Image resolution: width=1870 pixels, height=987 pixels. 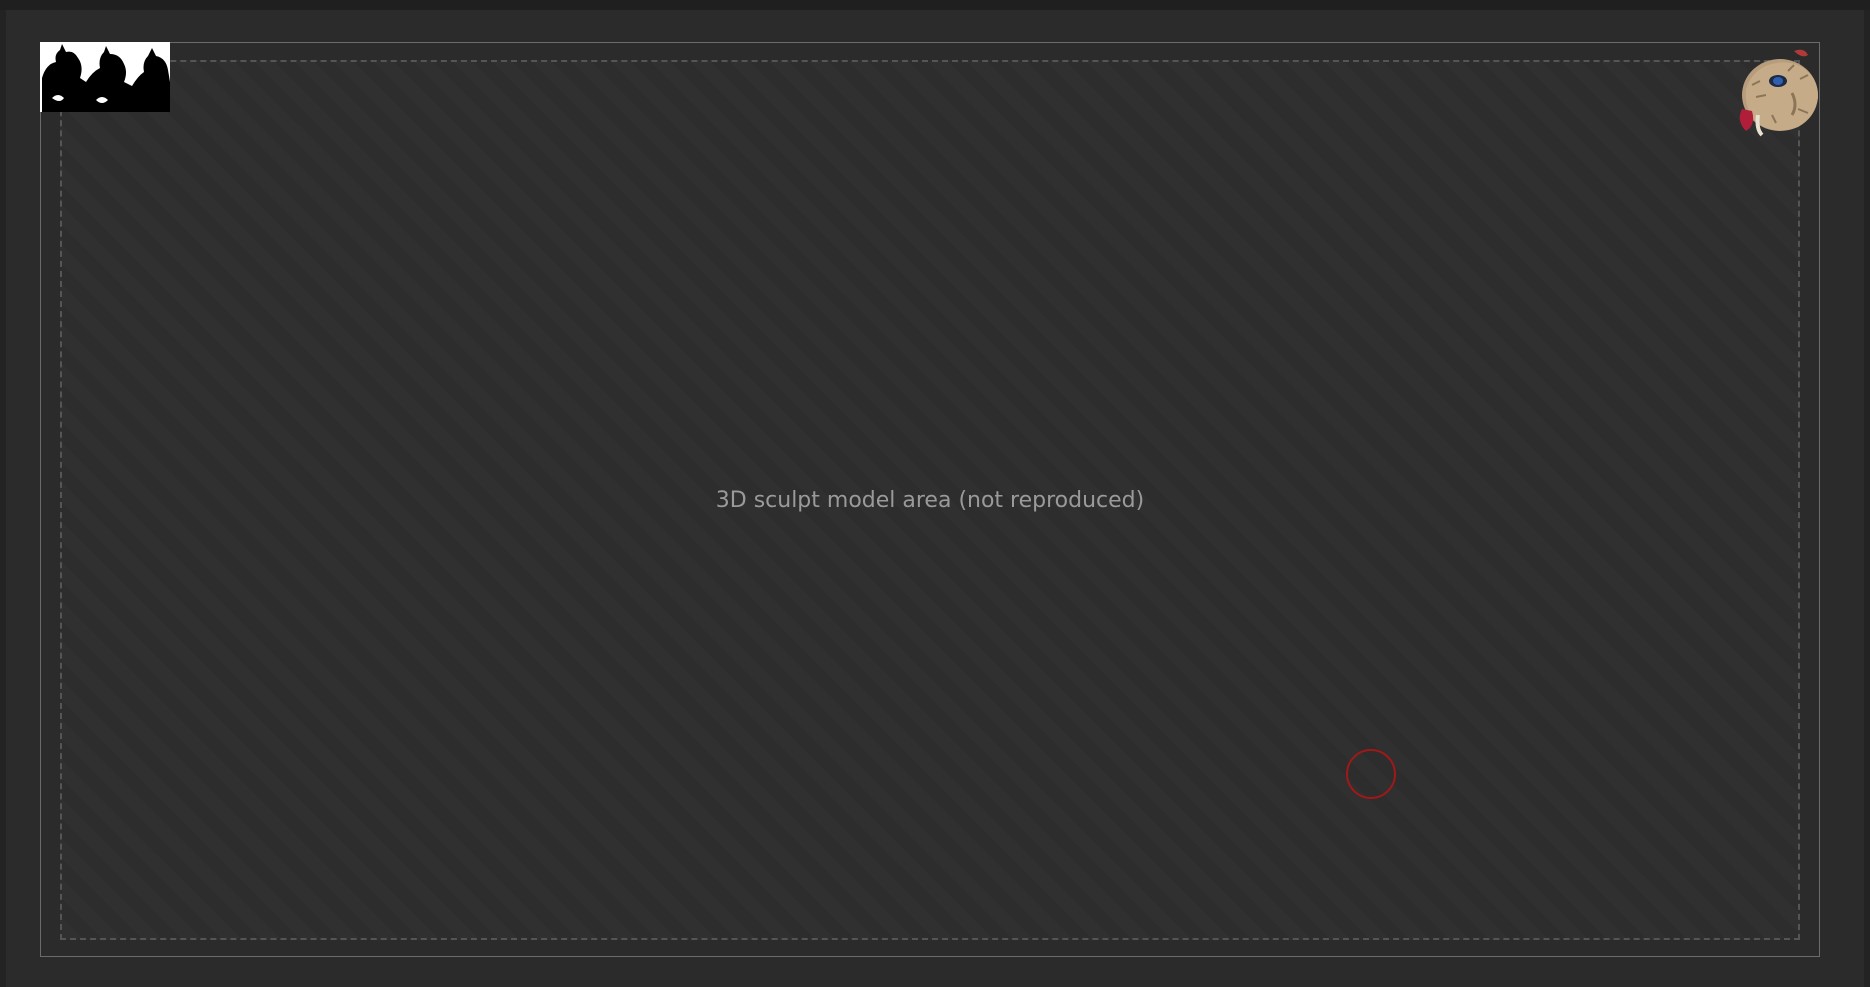 What do you see at coordinates (1867, 498) in the screenshot?
I see `right-edge-bar` at bounding box center [1867, 498].